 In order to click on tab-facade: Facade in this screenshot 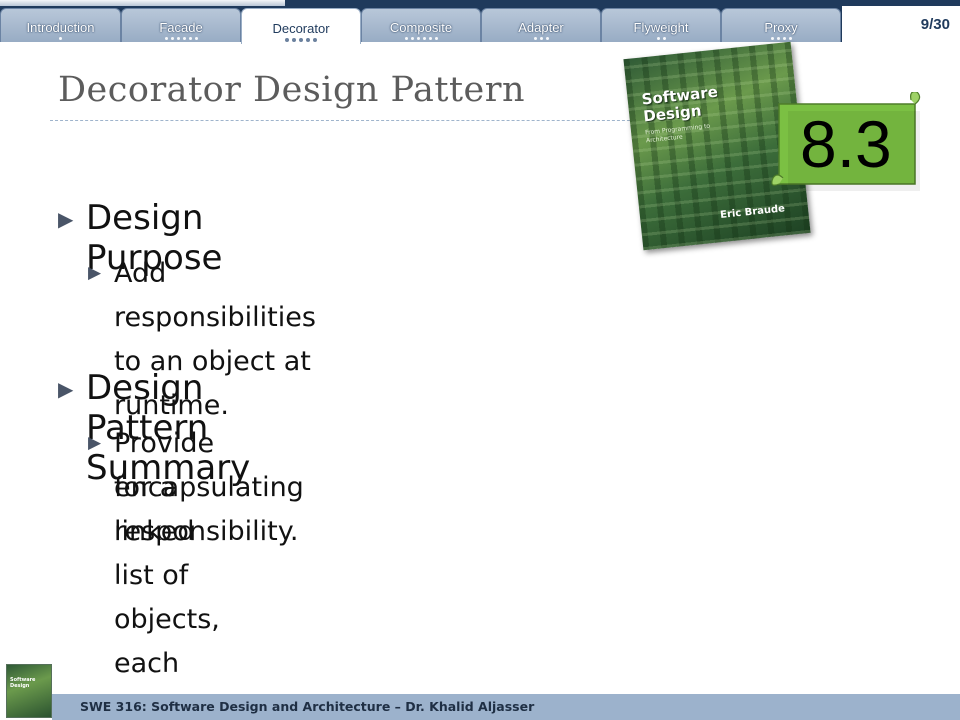, I will do `click(181, 25)`.